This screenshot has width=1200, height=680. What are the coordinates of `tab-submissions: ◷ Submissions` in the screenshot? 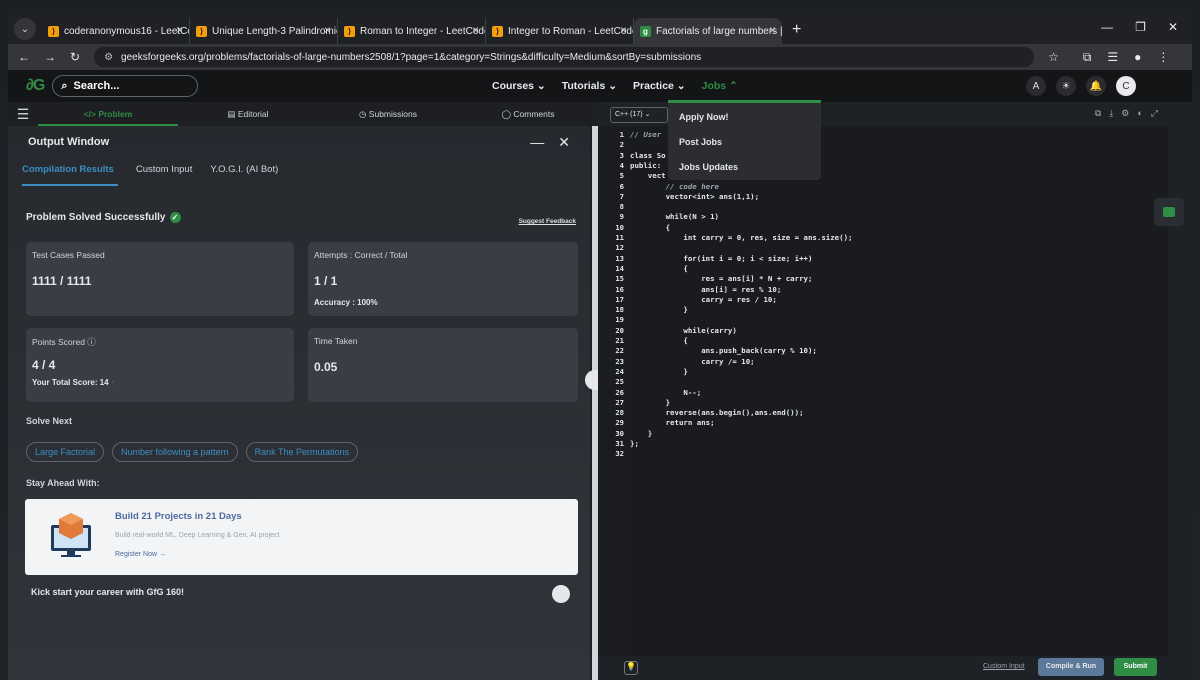 It's located at (388, 114).